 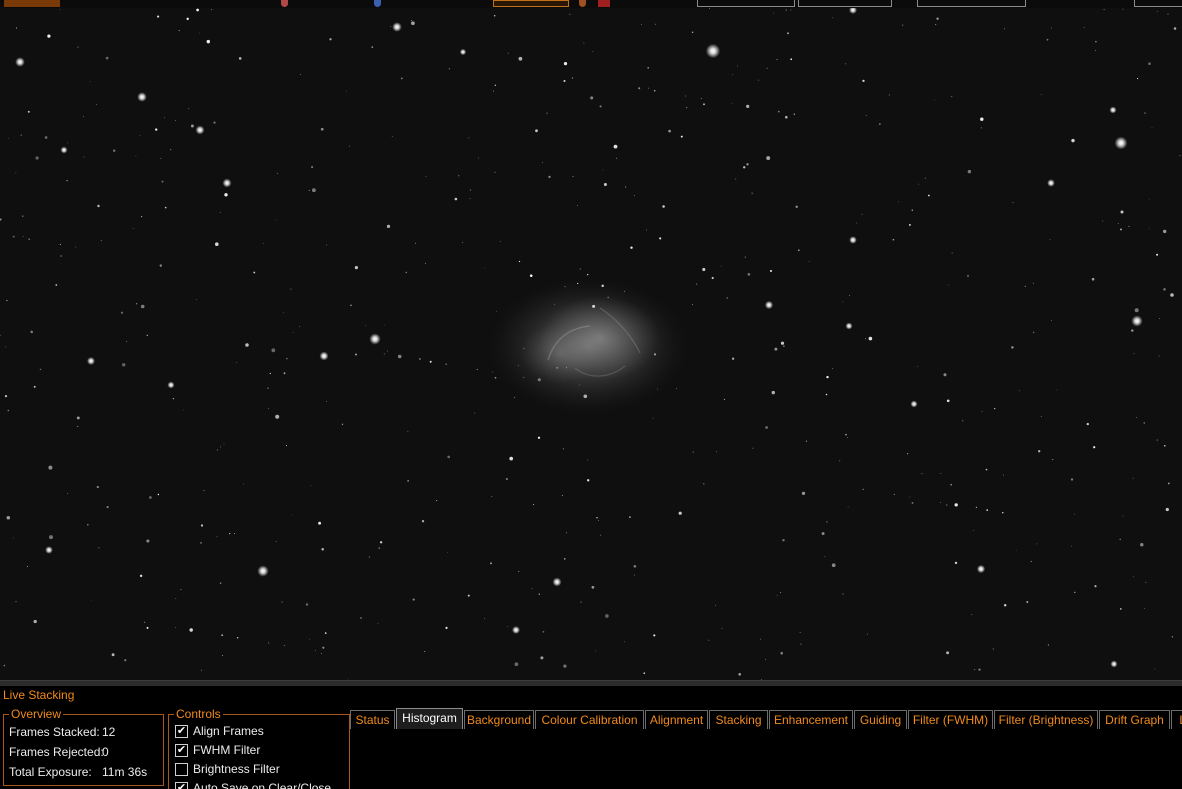 What do you see at coordinates (372, 719) in the screenshot?
I see `tab-status: Status` at bounding box center [372, 719].